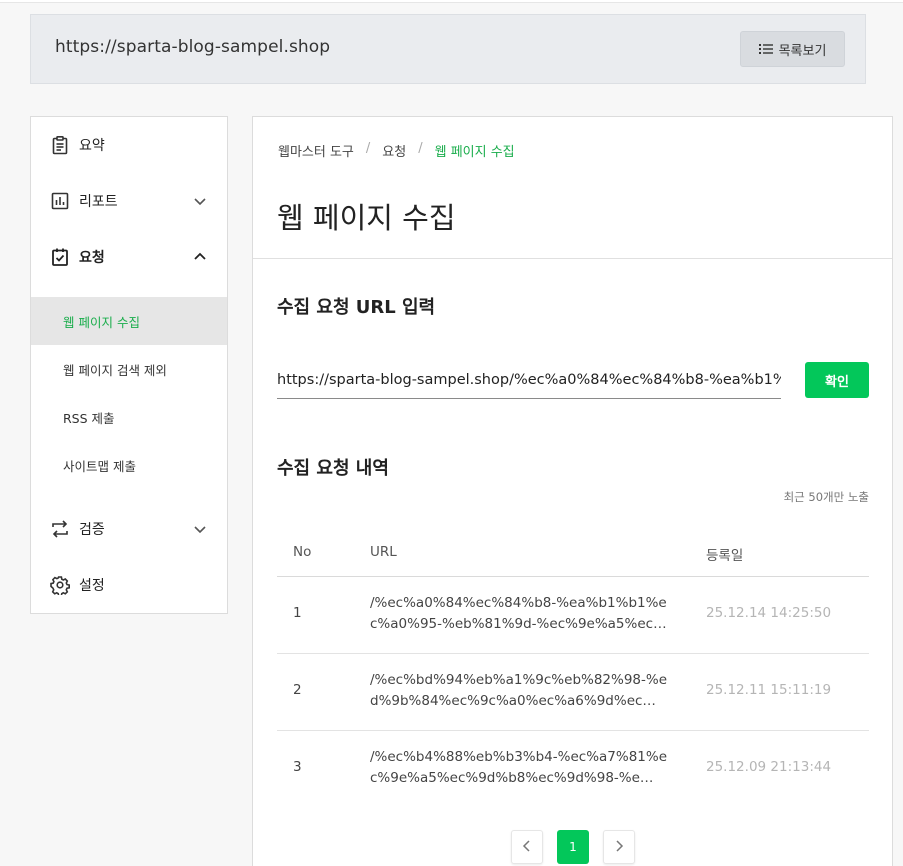  Describe the element at coordinates (92, 258) in the screenshot. I see `sidebar-item-label: 요청` at that location.